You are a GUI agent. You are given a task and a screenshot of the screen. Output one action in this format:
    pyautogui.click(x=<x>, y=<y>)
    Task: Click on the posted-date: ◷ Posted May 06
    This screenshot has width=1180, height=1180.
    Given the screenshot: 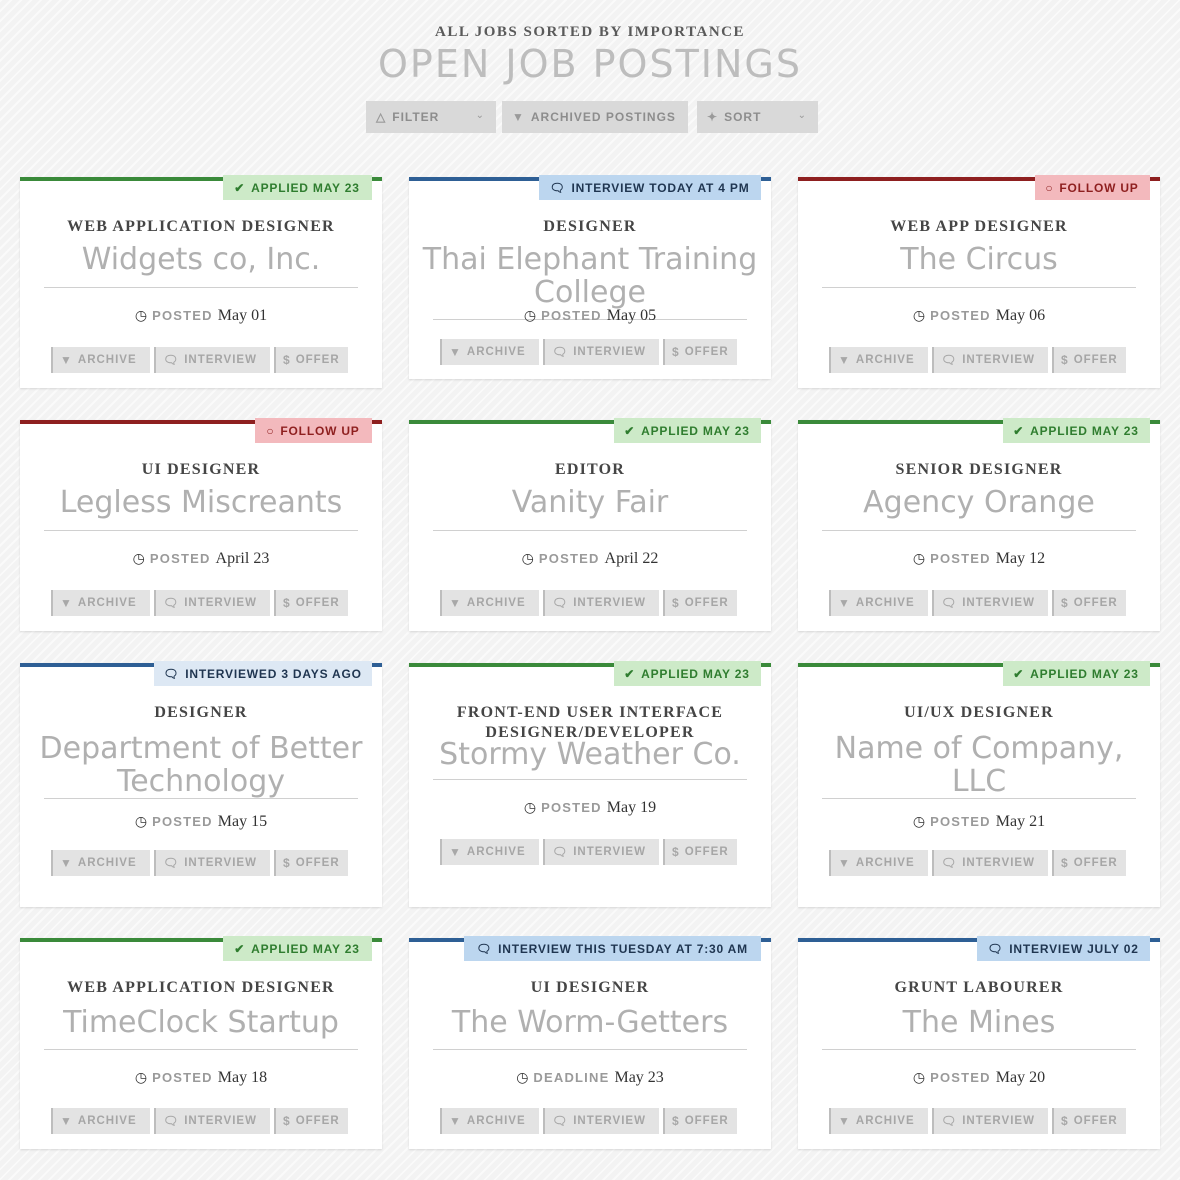 What is the action you would take?
    pyautogui.click(x=979, y=316)
    